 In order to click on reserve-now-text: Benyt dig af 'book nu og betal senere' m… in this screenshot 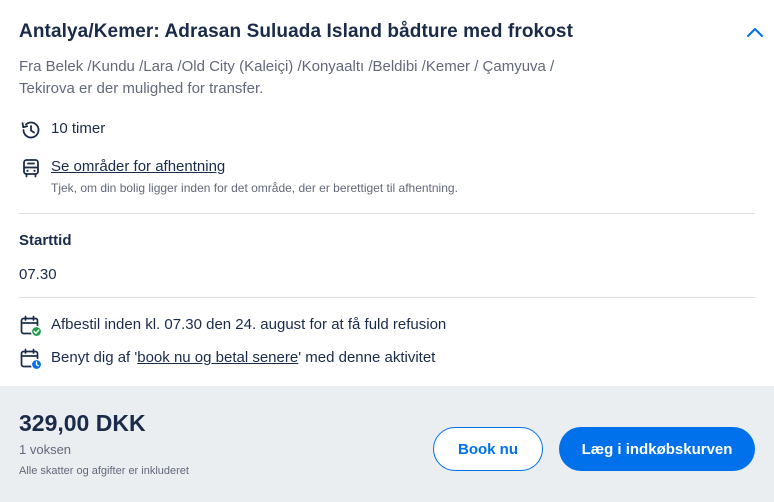, I will do `click(243, 358)`.